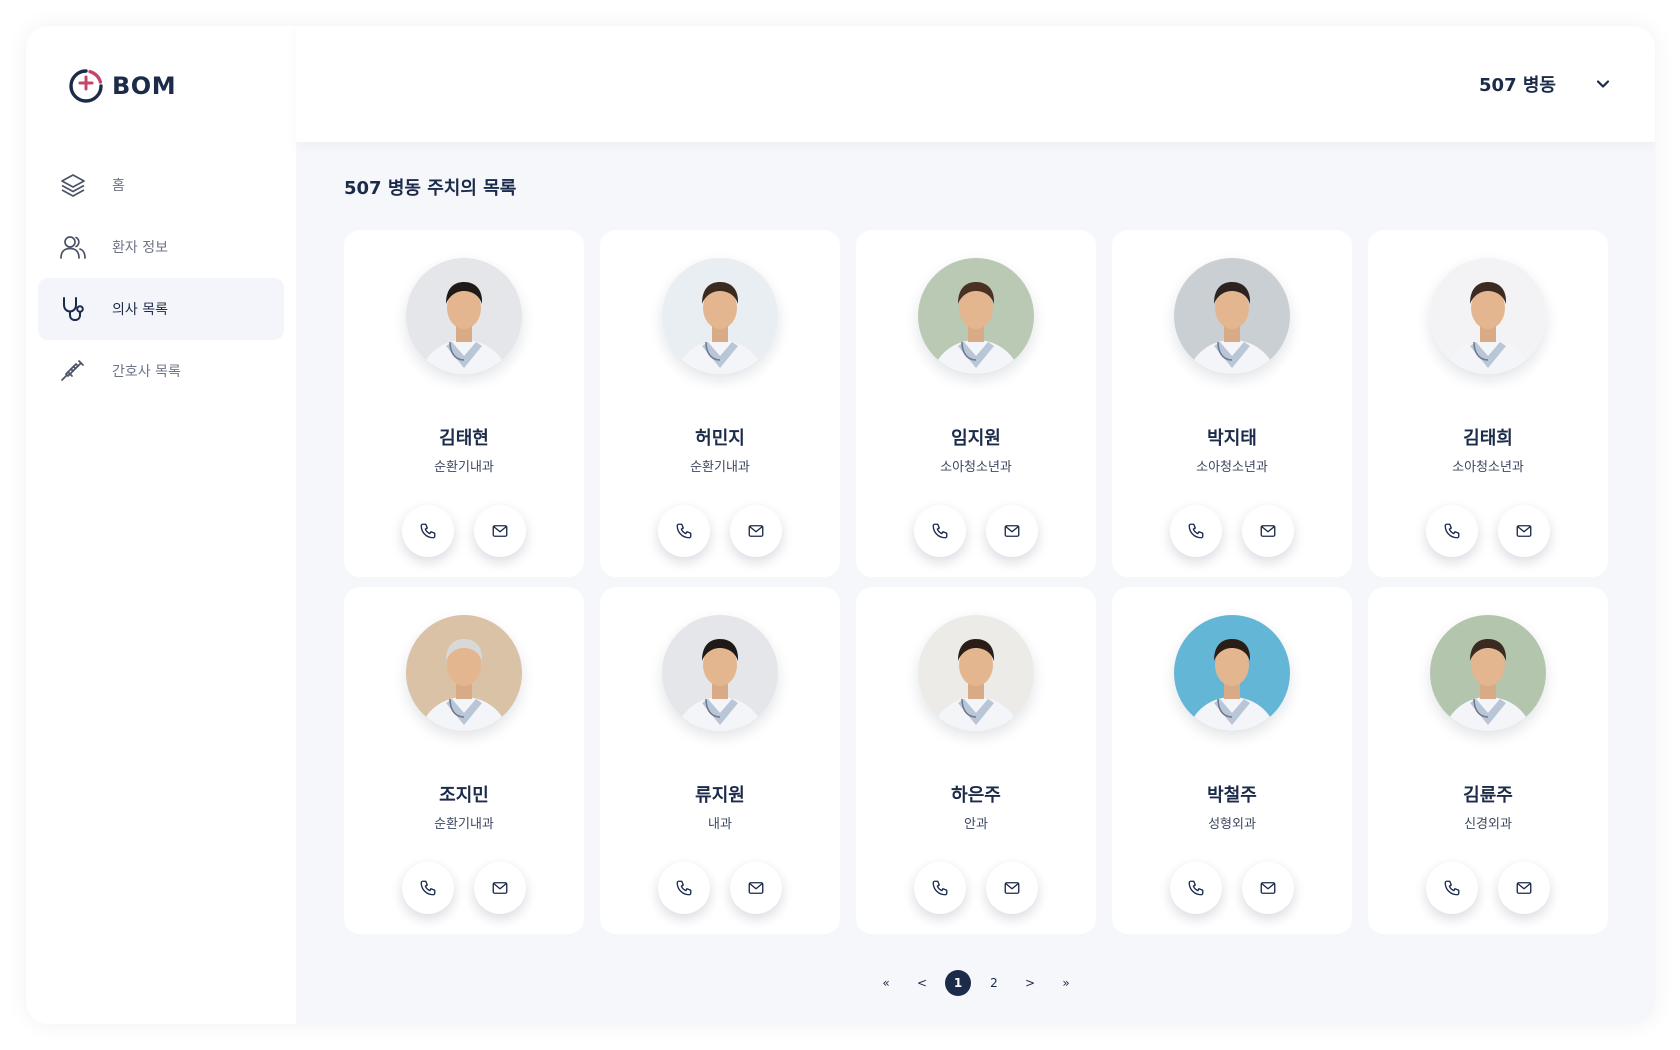  What do you see at coordinates (140, 248) in the screenshot?
I see `sidebar-item-label: 환자 정보` at bounding box center [140, 248].